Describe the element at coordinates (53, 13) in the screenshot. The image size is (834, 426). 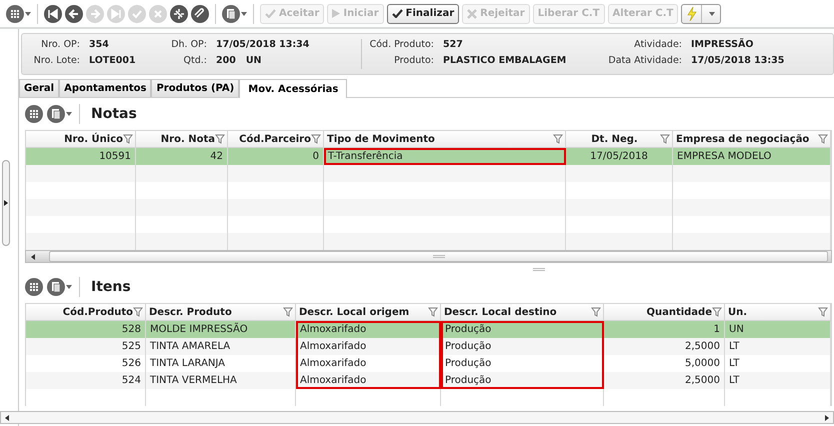
I see `first-icon` at that location.